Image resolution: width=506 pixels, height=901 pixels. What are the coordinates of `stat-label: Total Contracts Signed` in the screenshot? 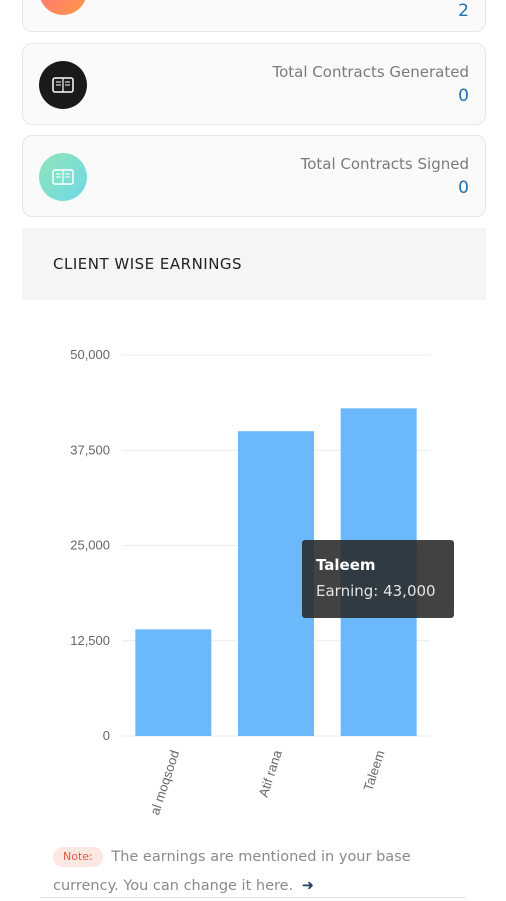 It's located at (384, 164).